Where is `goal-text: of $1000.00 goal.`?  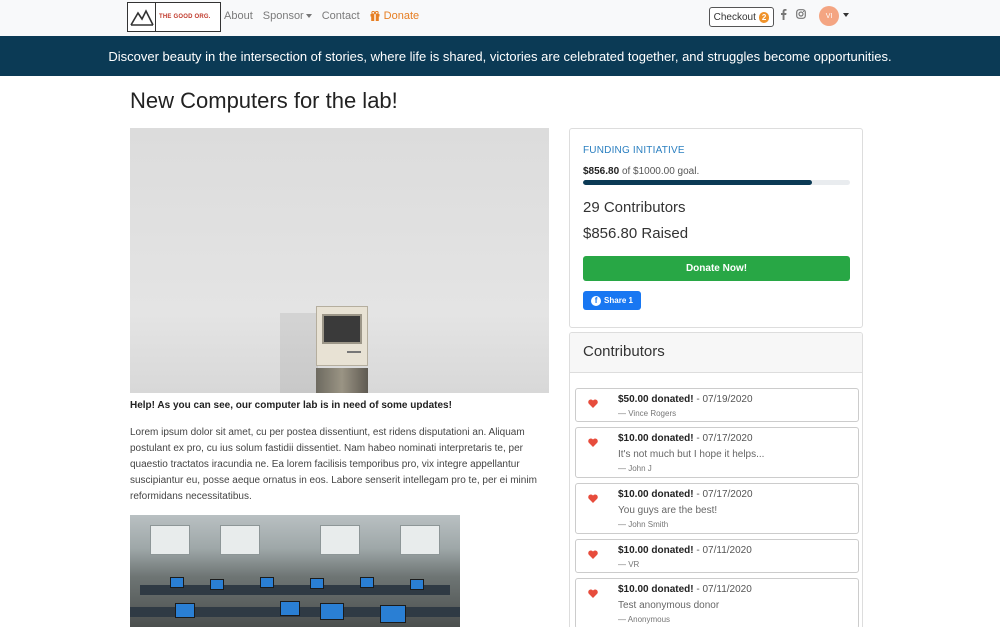 goal-text: of $1000.00 goal. is located at coordinates (660, 171).